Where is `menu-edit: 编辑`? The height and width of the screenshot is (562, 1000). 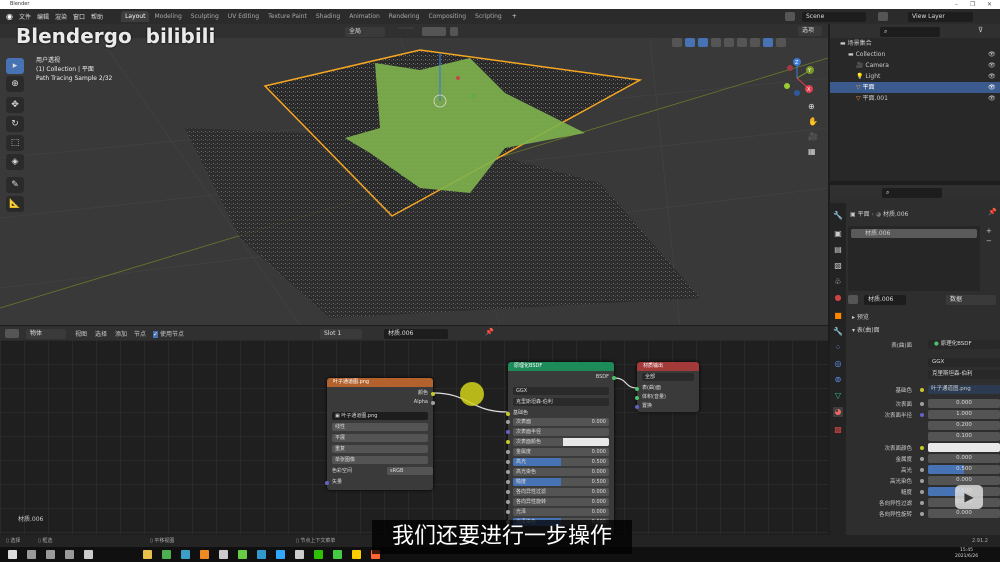
menu-edit: 编辑 is located at coordinates (43, 16).